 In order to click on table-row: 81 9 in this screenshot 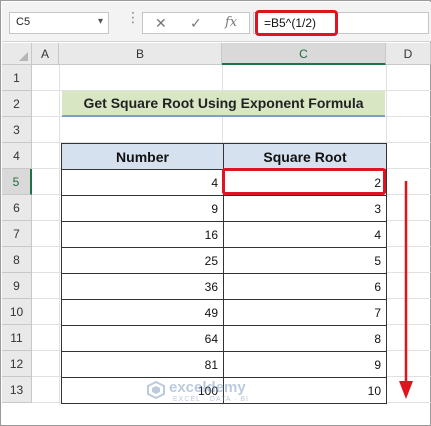, I will do `click(224, 364)`.